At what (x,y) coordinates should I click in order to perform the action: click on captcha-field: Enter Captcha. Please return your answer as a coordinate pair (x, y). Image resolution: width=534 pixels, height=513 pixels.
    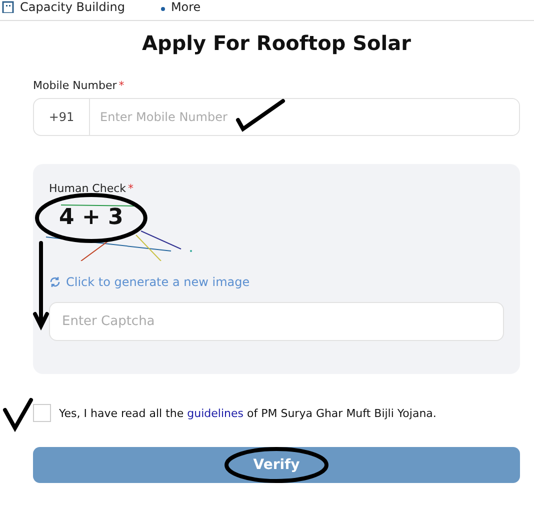
    Looking at the image, I should click on (276, 321).